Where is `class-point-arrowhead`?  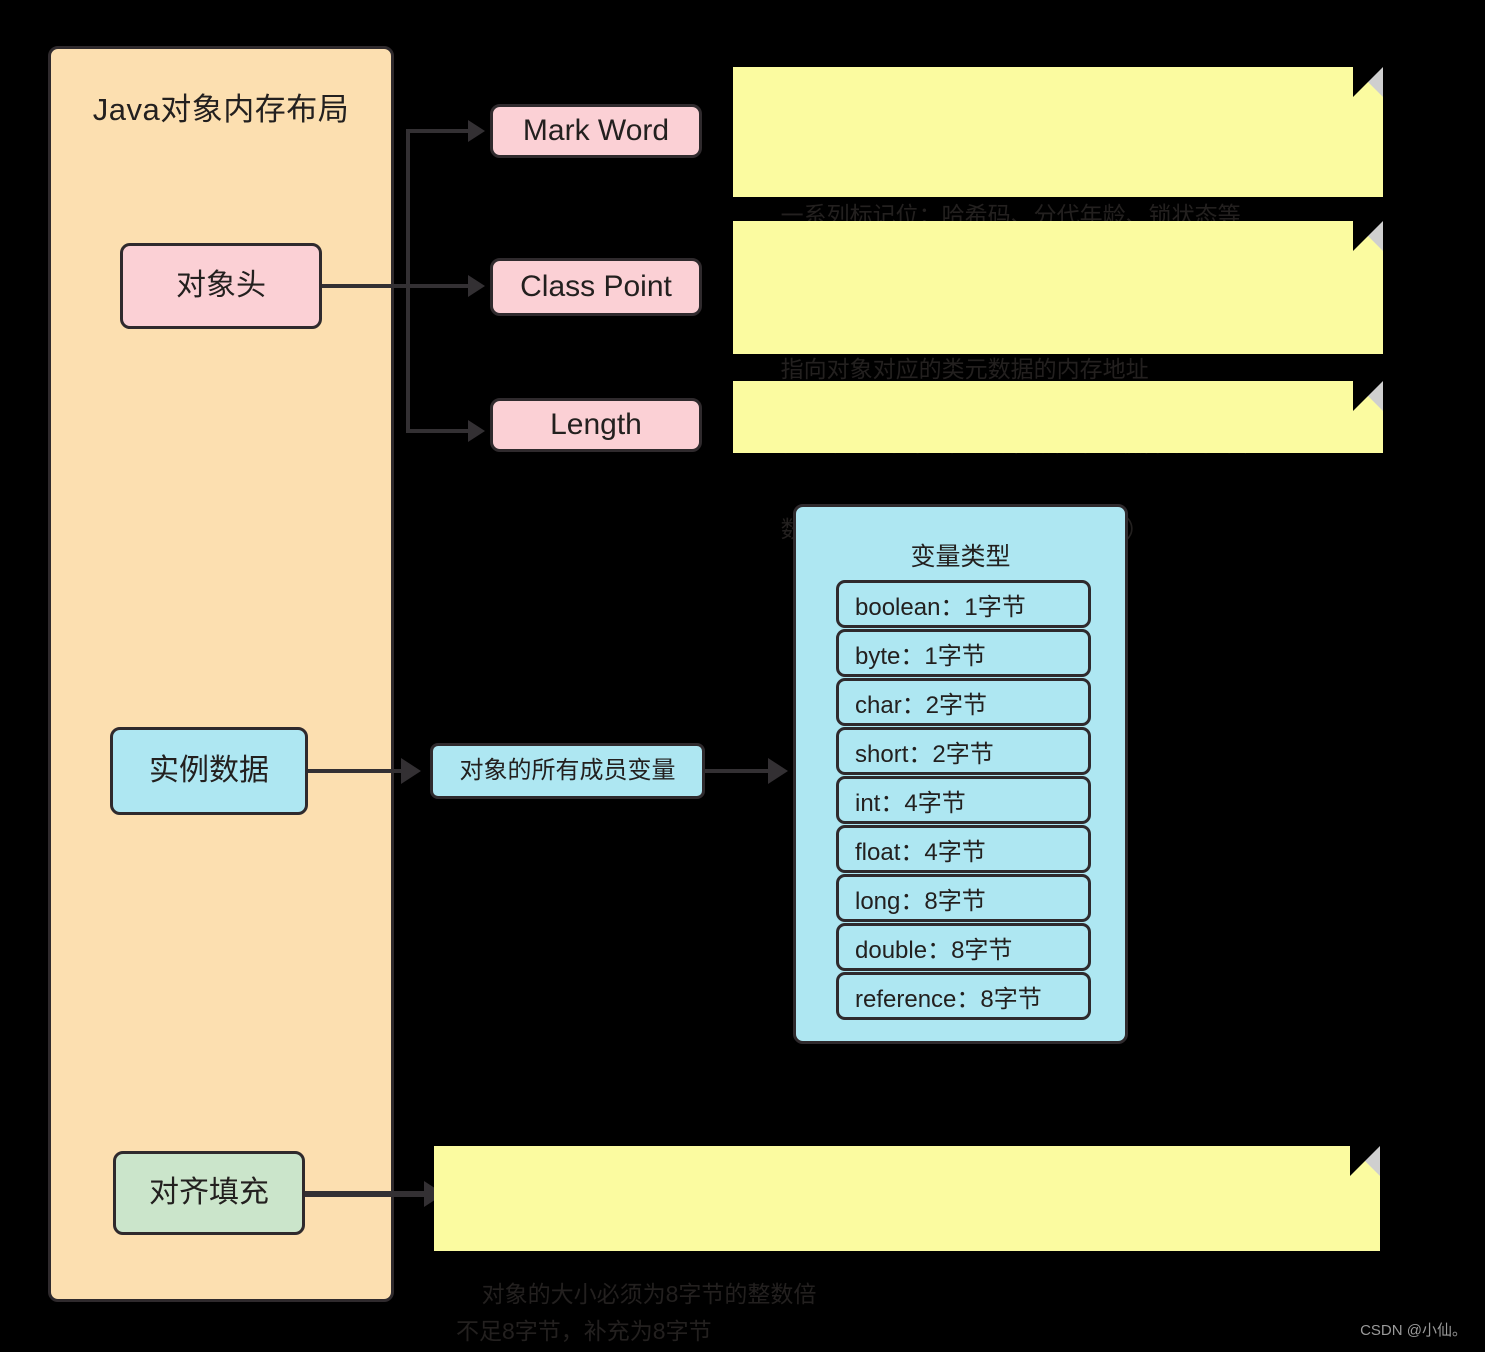 class-point-arrowhead is located at coordinates (476, 286).